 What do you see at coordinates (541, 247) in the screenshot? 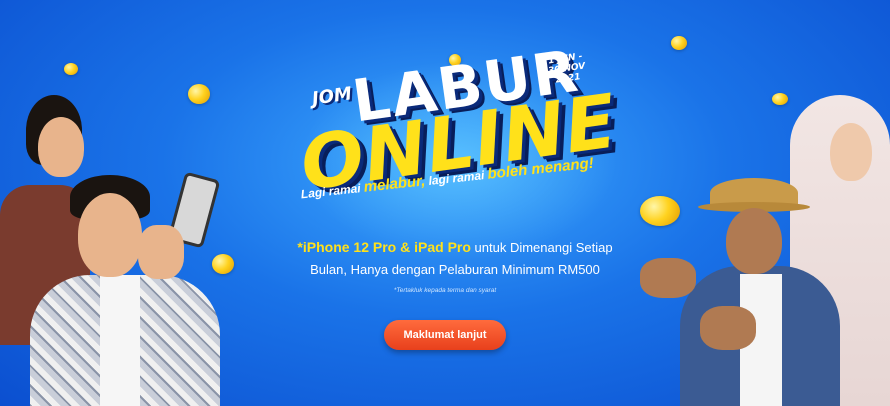
I see `promo-line-1-rest: untuk Dimenangi Setiap` at bounding box center [541, 247].